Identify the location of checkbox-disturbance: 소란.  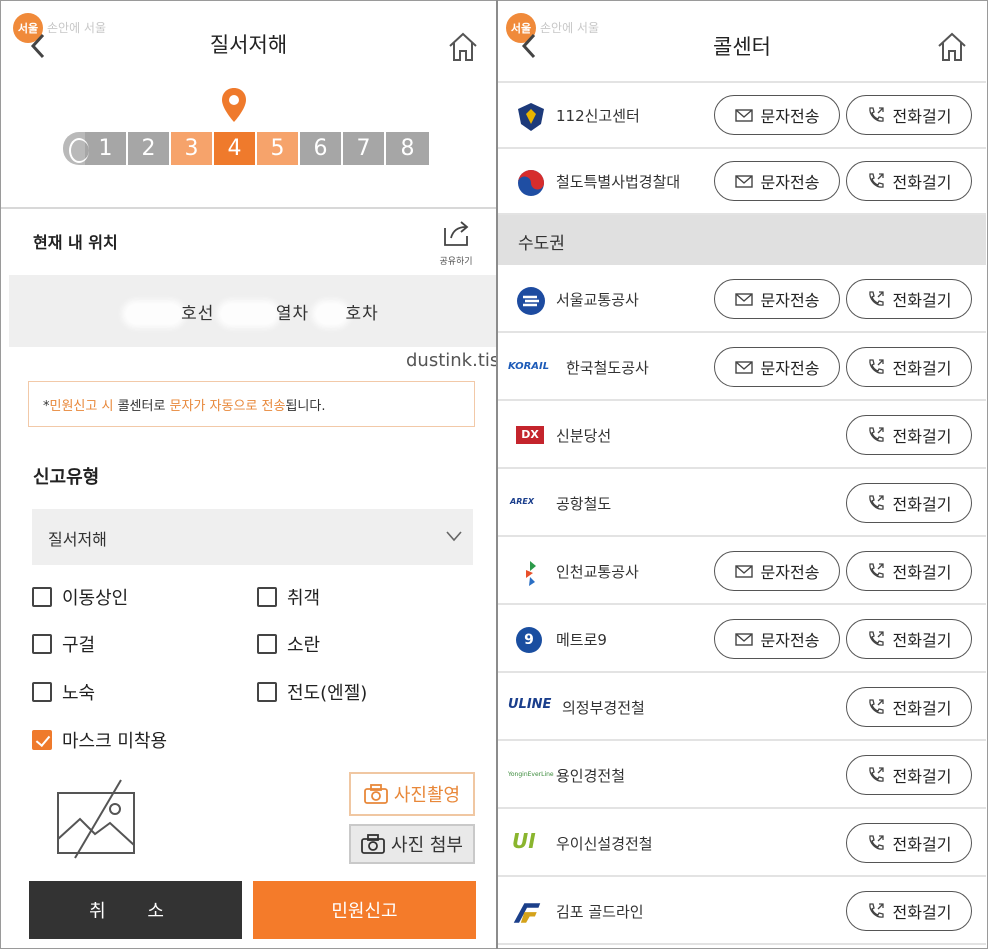
(288, 644).